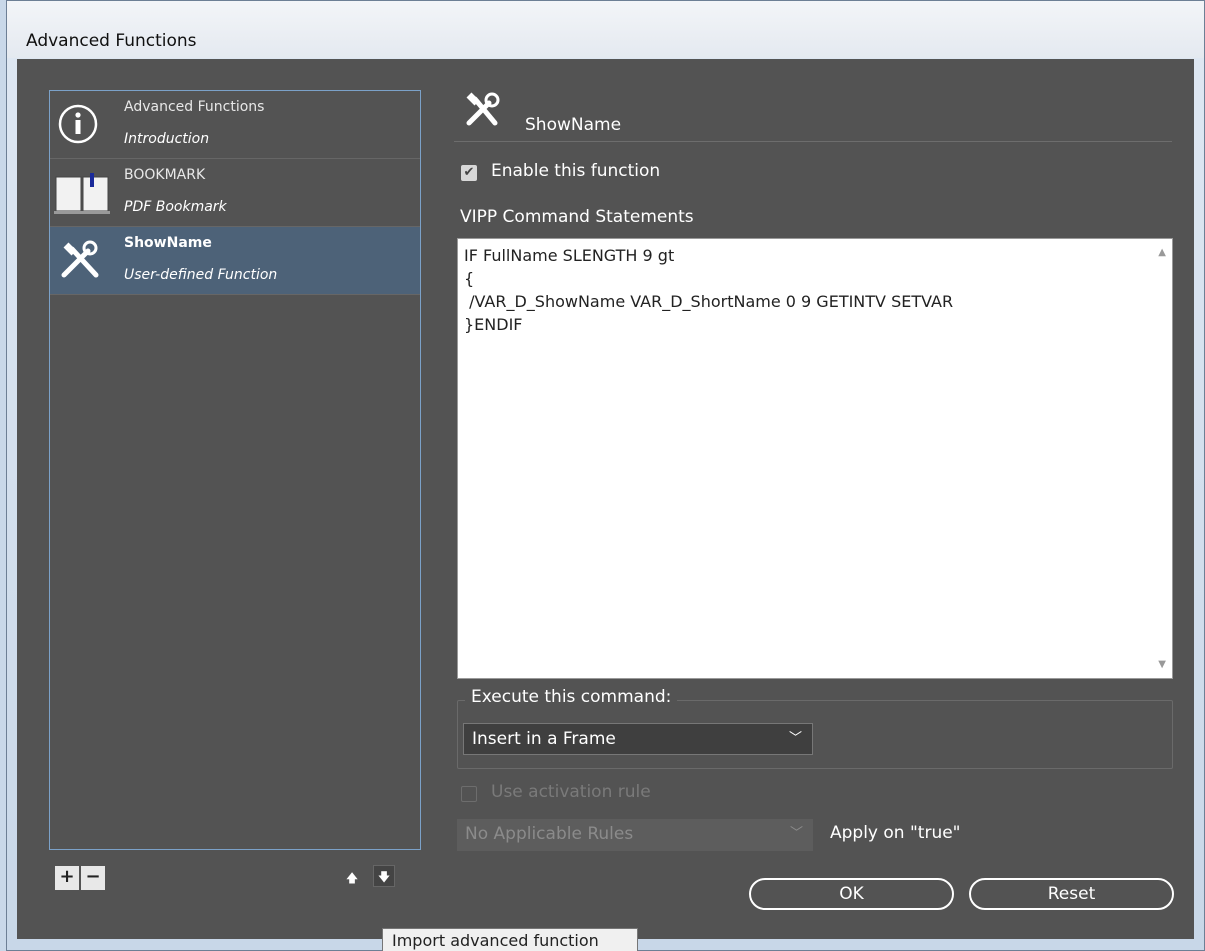  What do you see at coordinates (235, 125) in the screenshot?
I see `list-item-advanced-functions: Advanced Functions Introduction` at bounding box center [235, 125].